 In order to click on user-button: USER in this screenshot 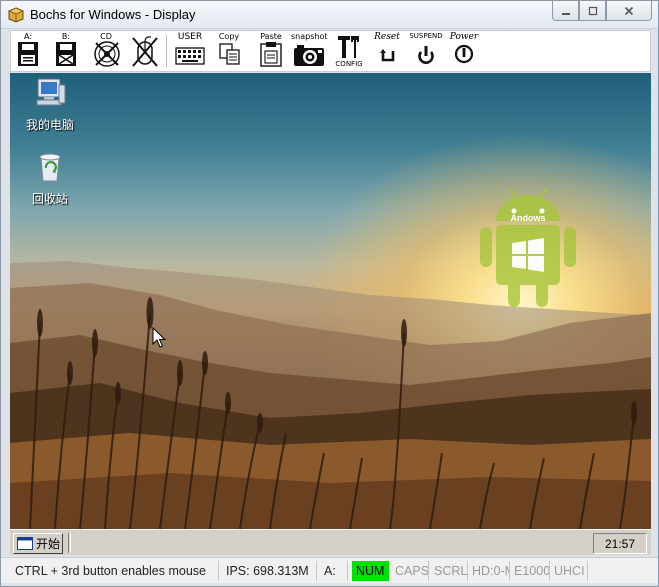, I will do `click(190, 51)`.